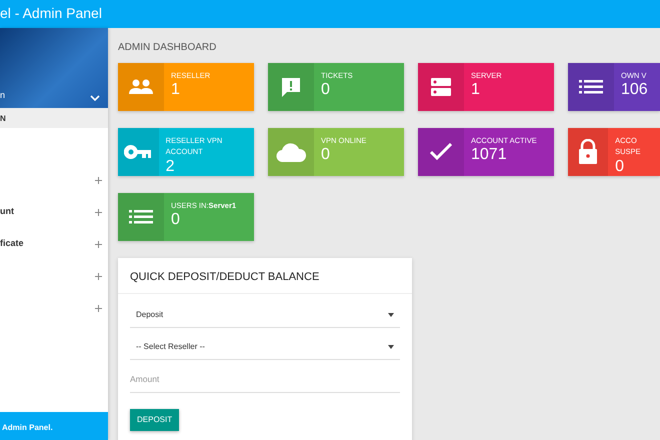  I want to click on menu-item: unt, so click(7, 212).